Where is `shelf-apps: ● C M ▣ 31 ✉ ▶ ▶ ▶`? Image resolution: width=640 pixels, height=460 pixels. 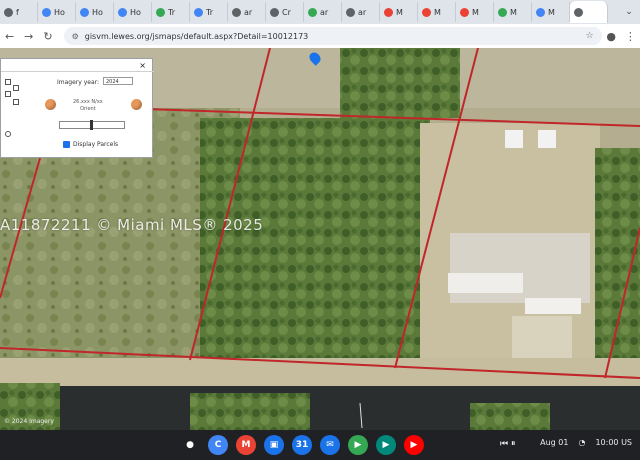
shelf-apps: ● C M ▣ 31 ✉ ▶ ▶ ▶ is located at coordinates (302, 445).